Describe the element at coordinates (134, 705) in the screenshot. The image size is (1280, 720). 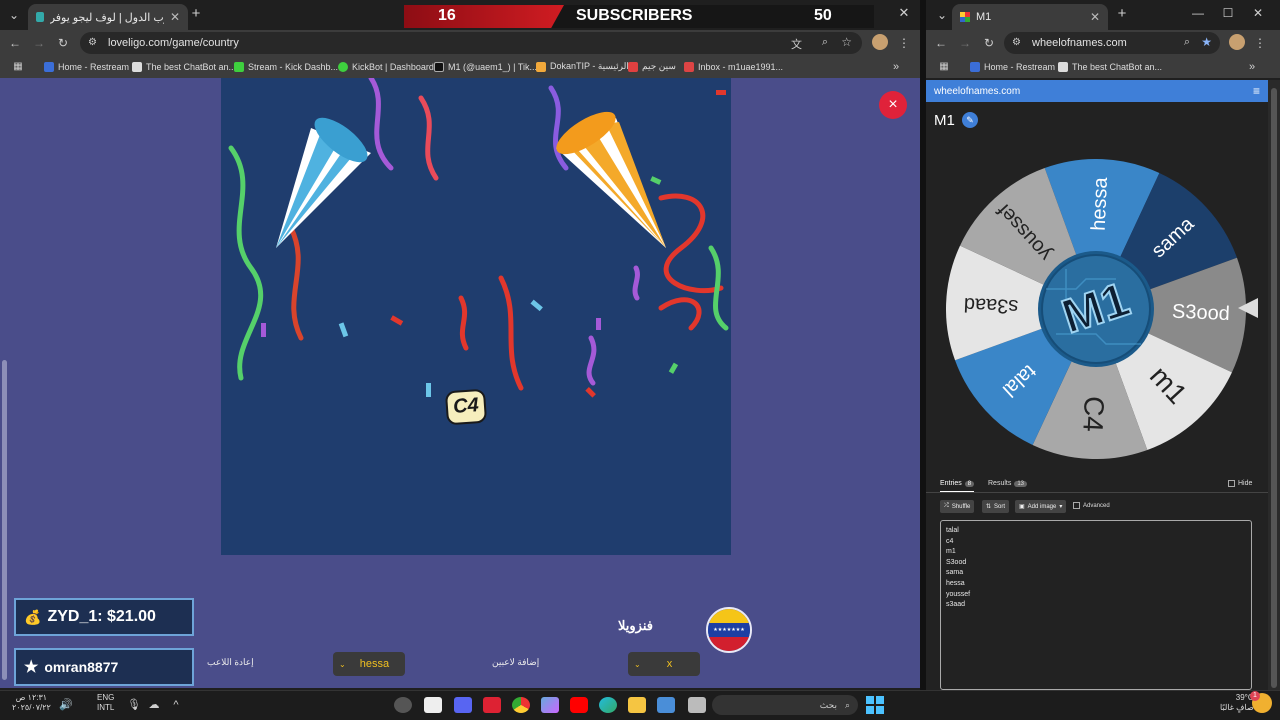
I see `microphone-icon: 🎙` at that location.